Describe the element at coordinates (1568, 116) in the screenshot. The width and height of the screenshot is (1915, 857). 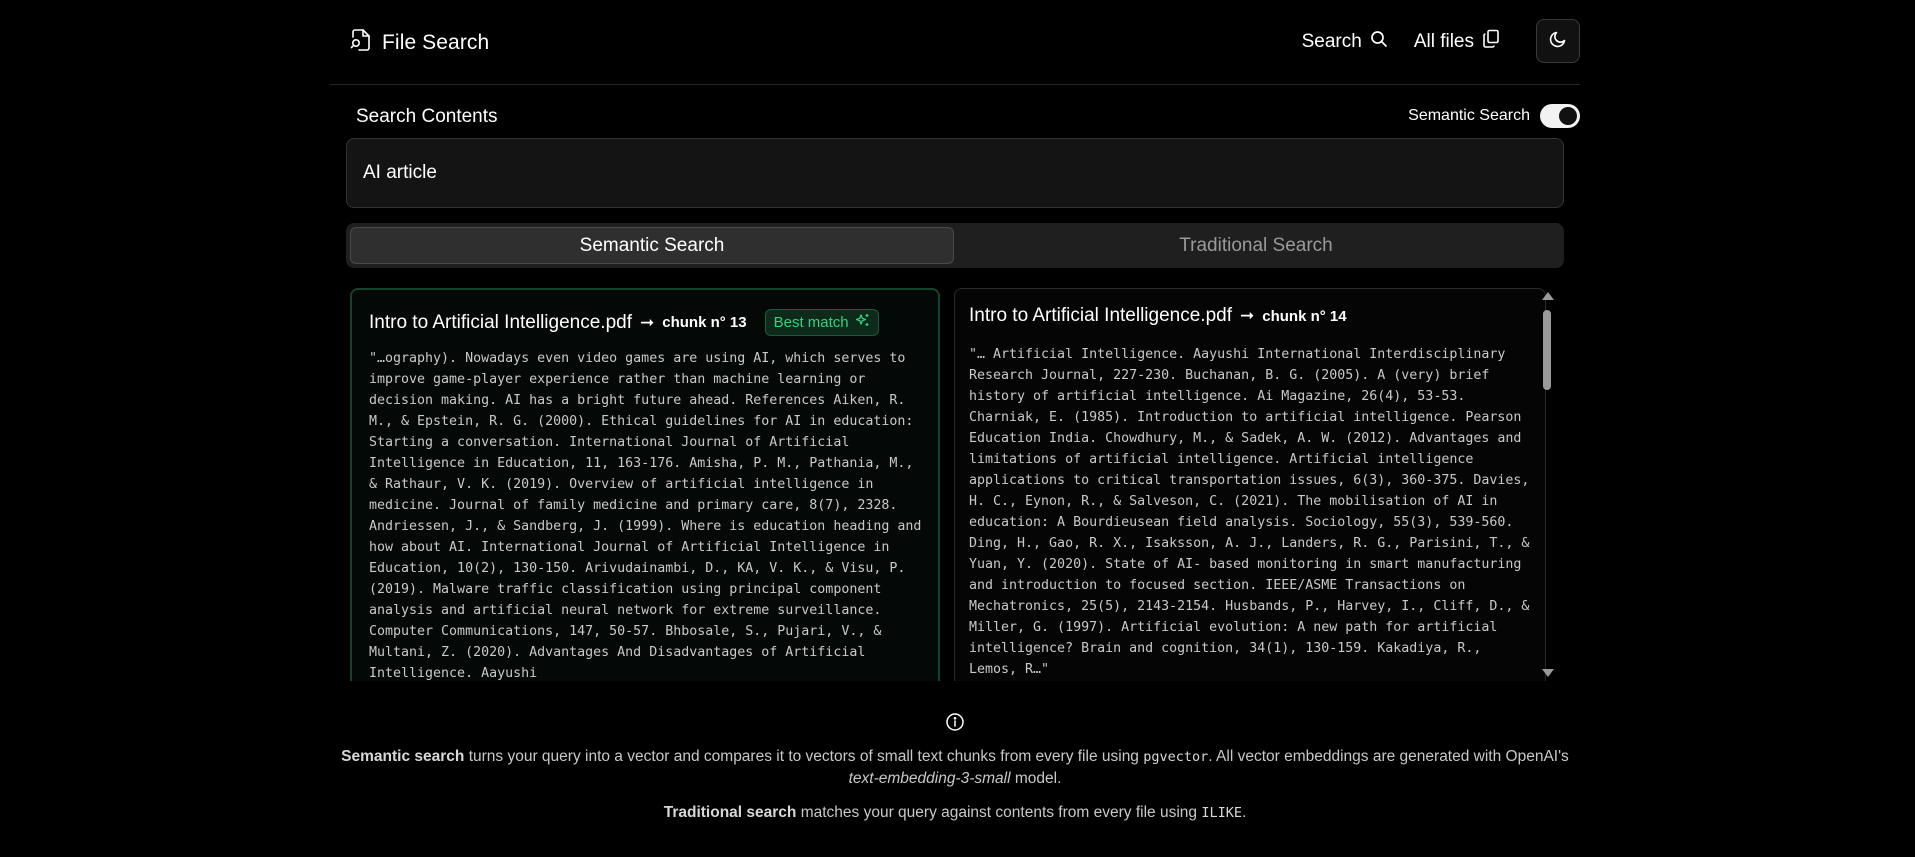
I see `toggle-knob` at that location.